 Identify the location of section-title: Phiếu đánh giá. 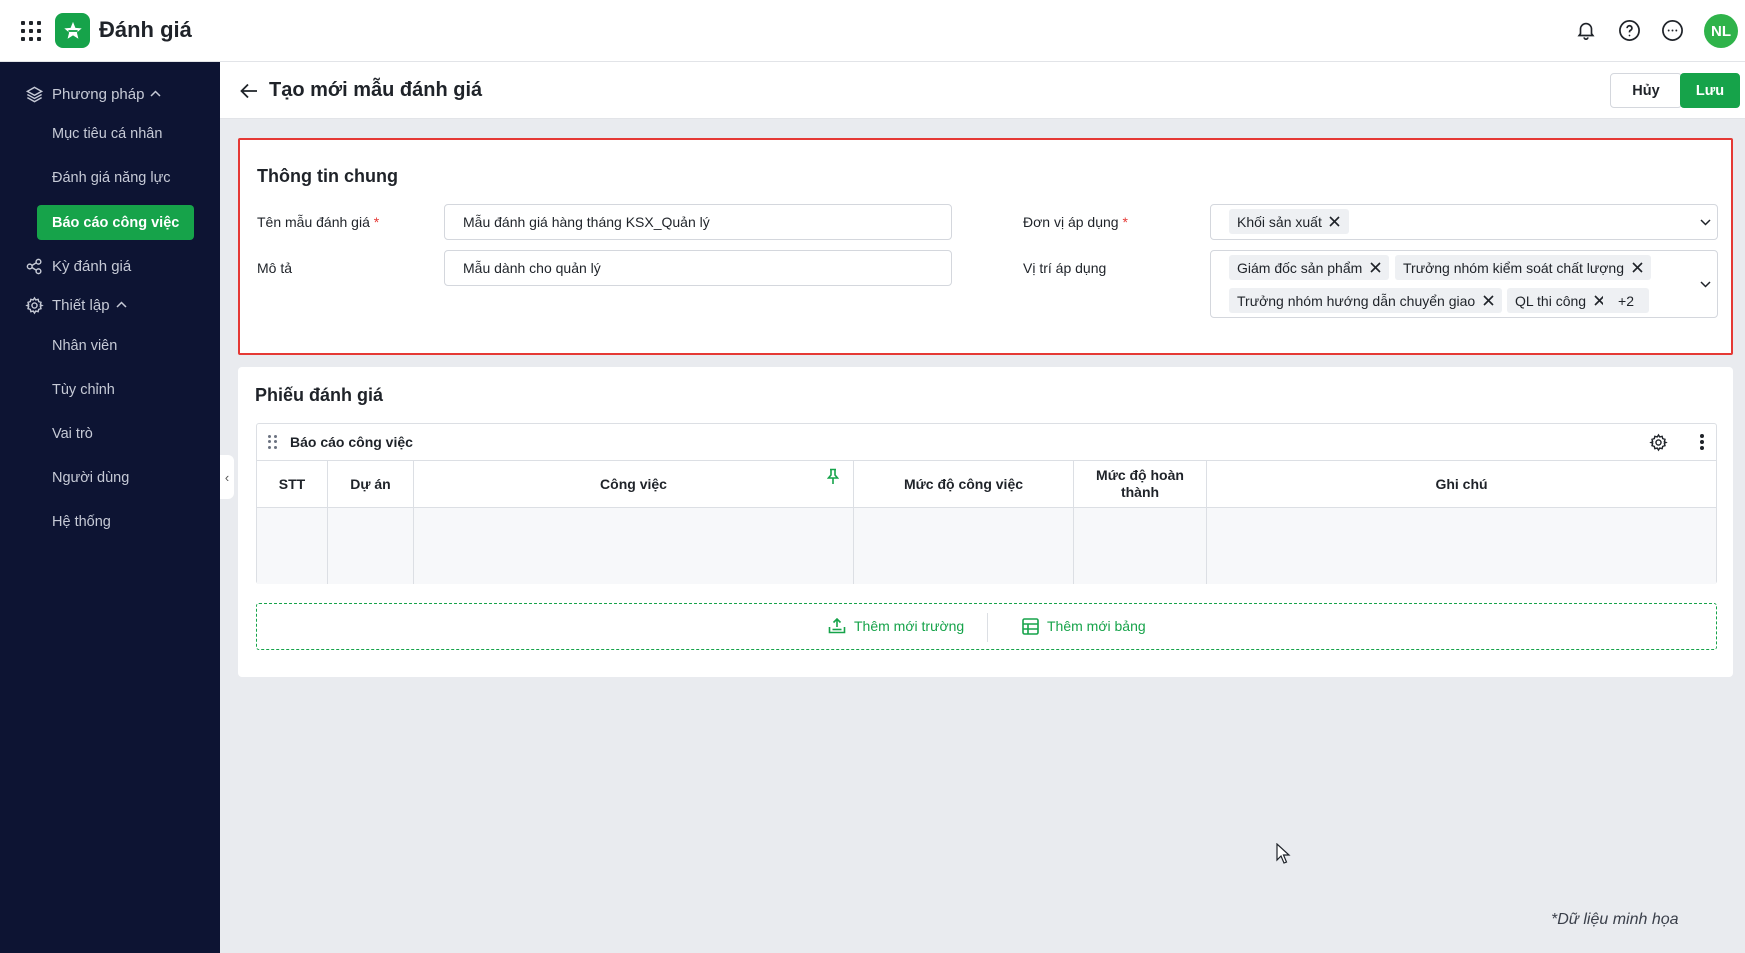
(319, 395).